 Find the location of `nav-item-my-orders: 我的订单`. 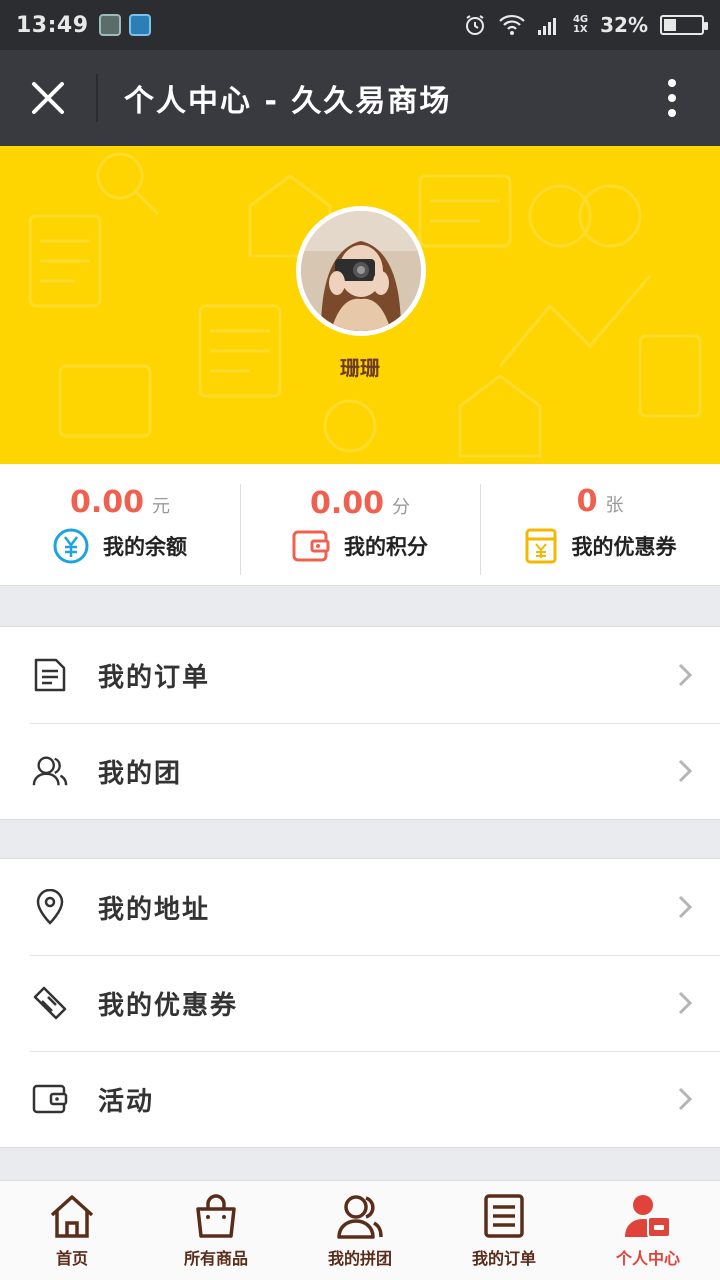

nav-item-my-orders: 我的订单 is located at coordinates (504, 1230).